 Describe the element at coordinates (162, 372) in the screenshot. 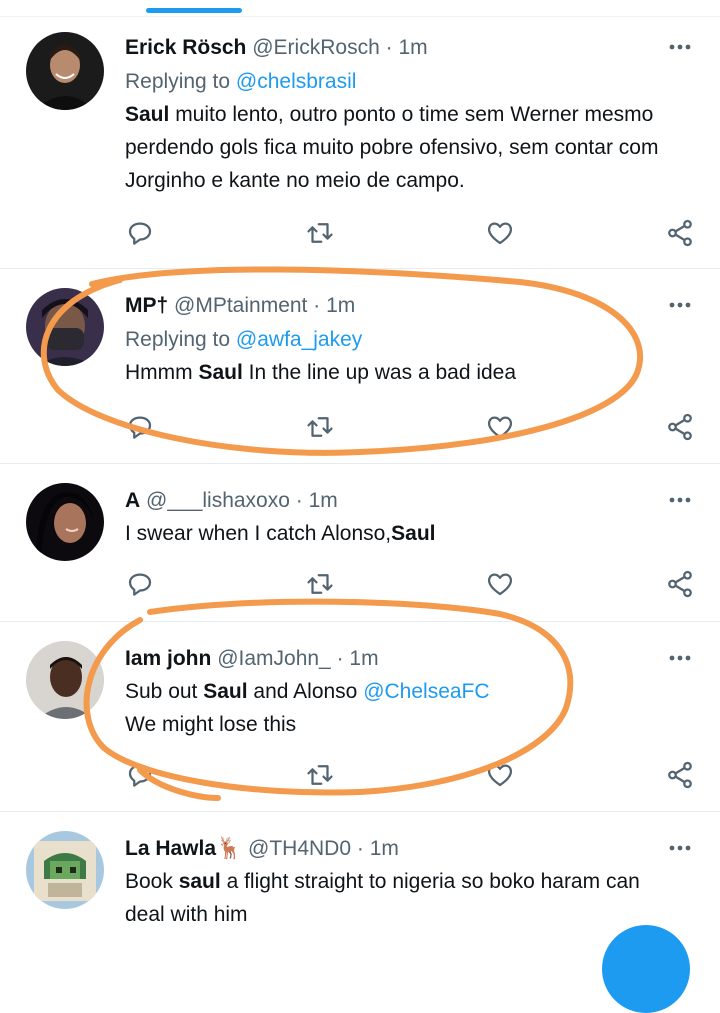

I see `tweet-text-segment: Hmmm` at that location.